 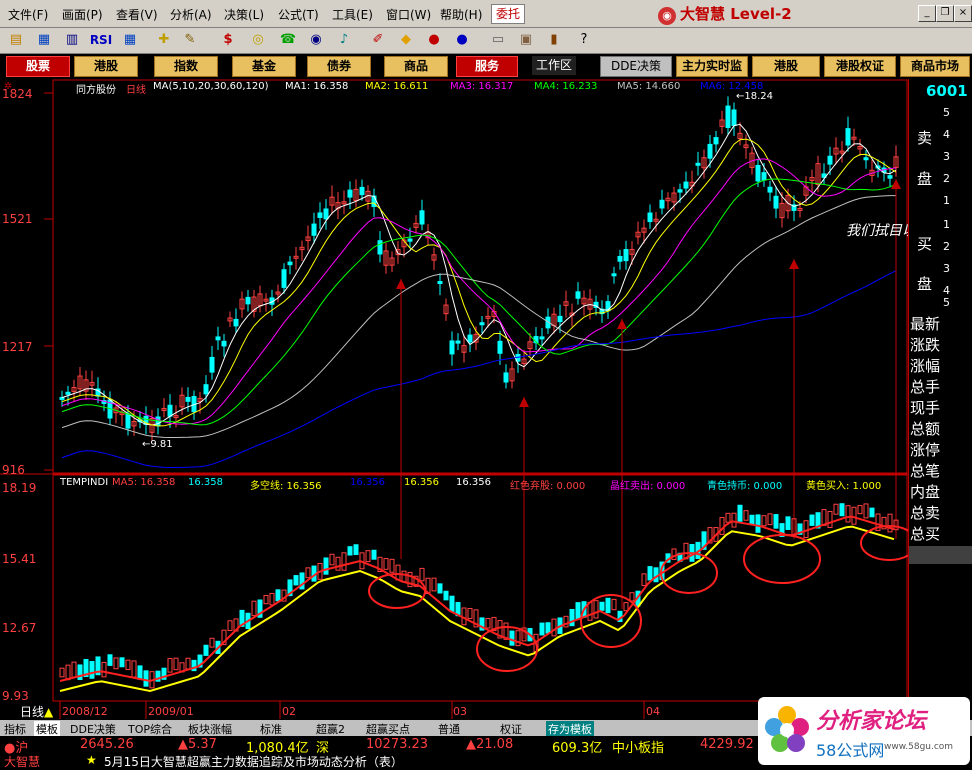 What do you see at coordinates (388, 729) in the screenshot?
I see `btab-chaoying-buy: 超赢买点` at bounding box center [388, 729].